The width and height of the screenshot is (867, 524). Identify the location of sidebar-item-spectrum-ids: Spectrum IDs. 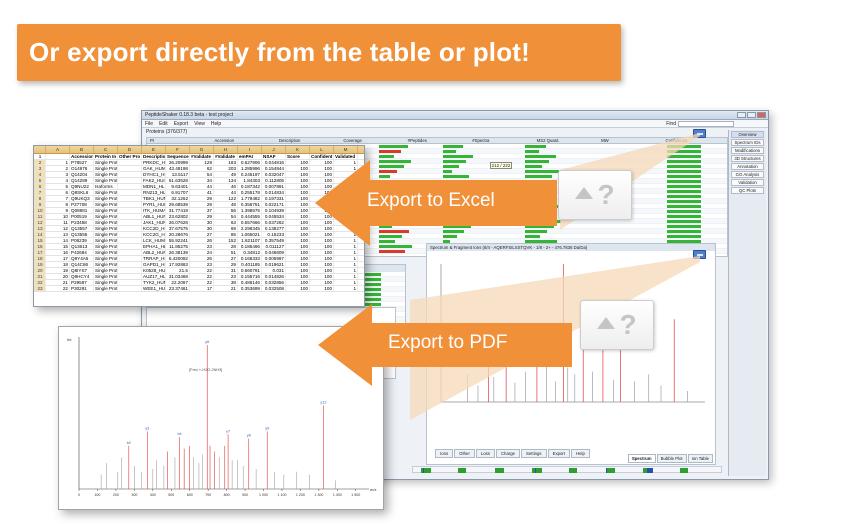
(747, 142).